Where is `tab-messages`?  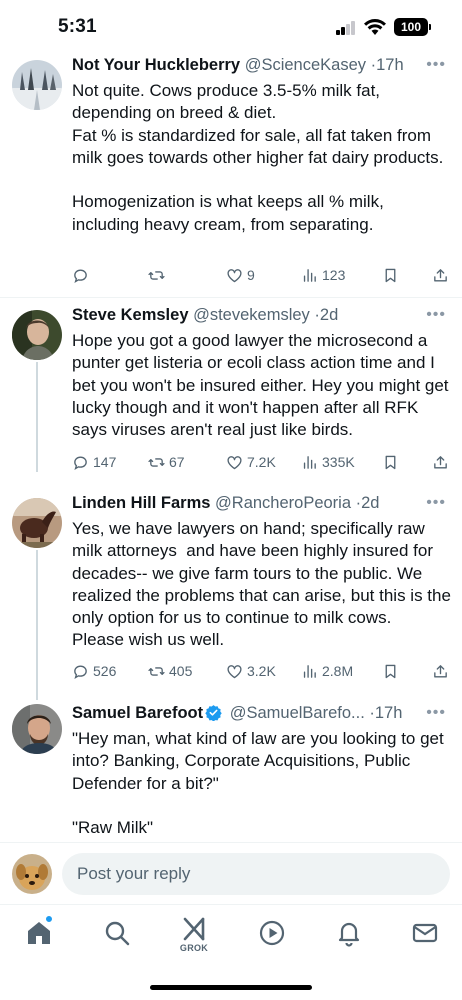
tab-messages is located at coordinates (425, 941).